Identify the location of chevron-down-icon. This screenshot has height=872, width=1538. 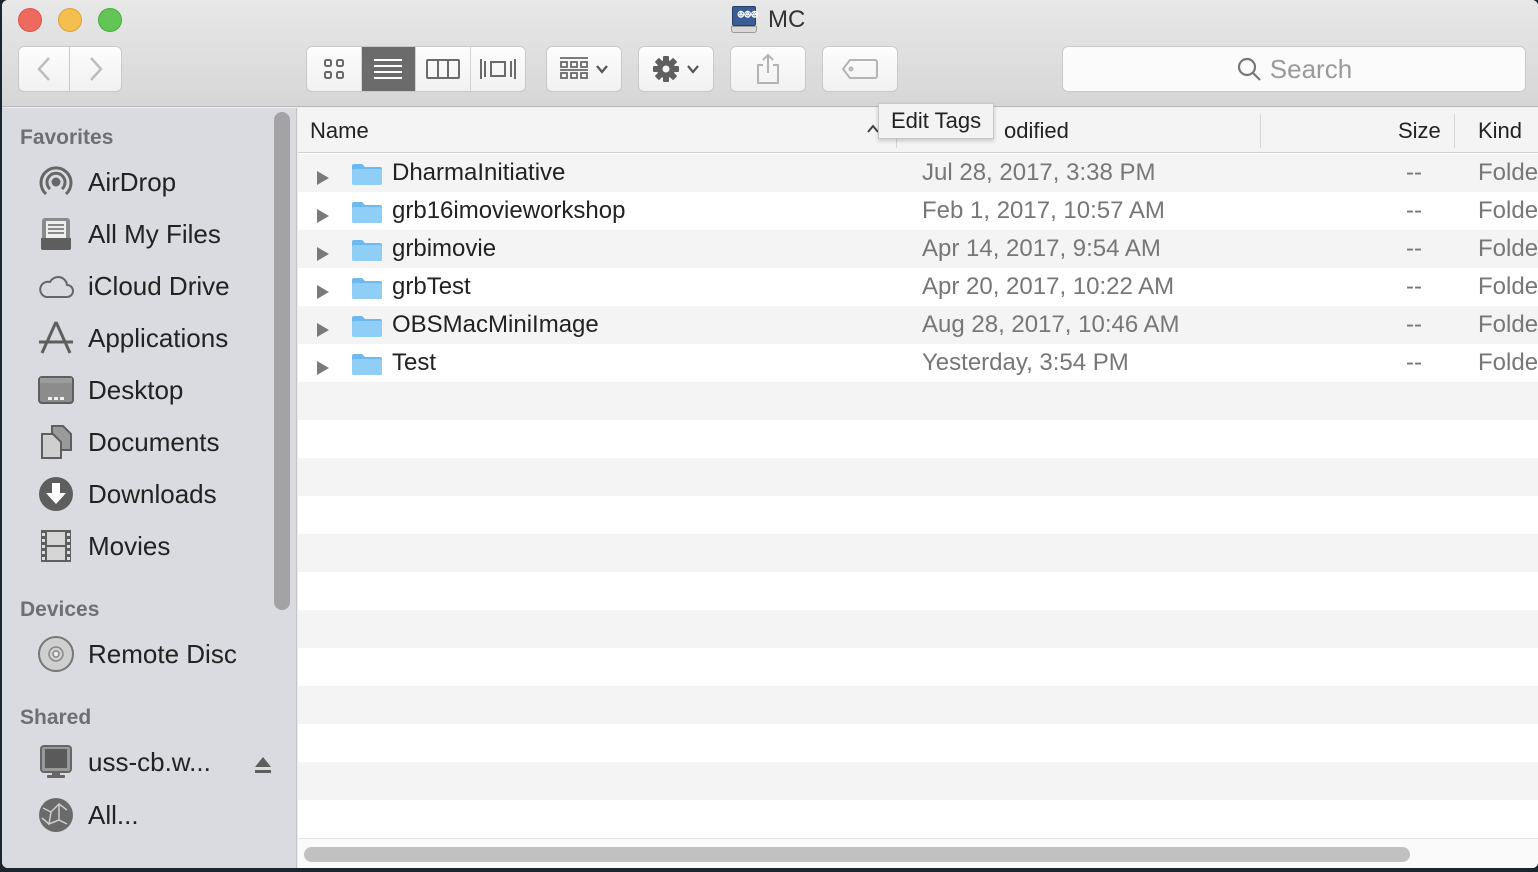
(602, 69).